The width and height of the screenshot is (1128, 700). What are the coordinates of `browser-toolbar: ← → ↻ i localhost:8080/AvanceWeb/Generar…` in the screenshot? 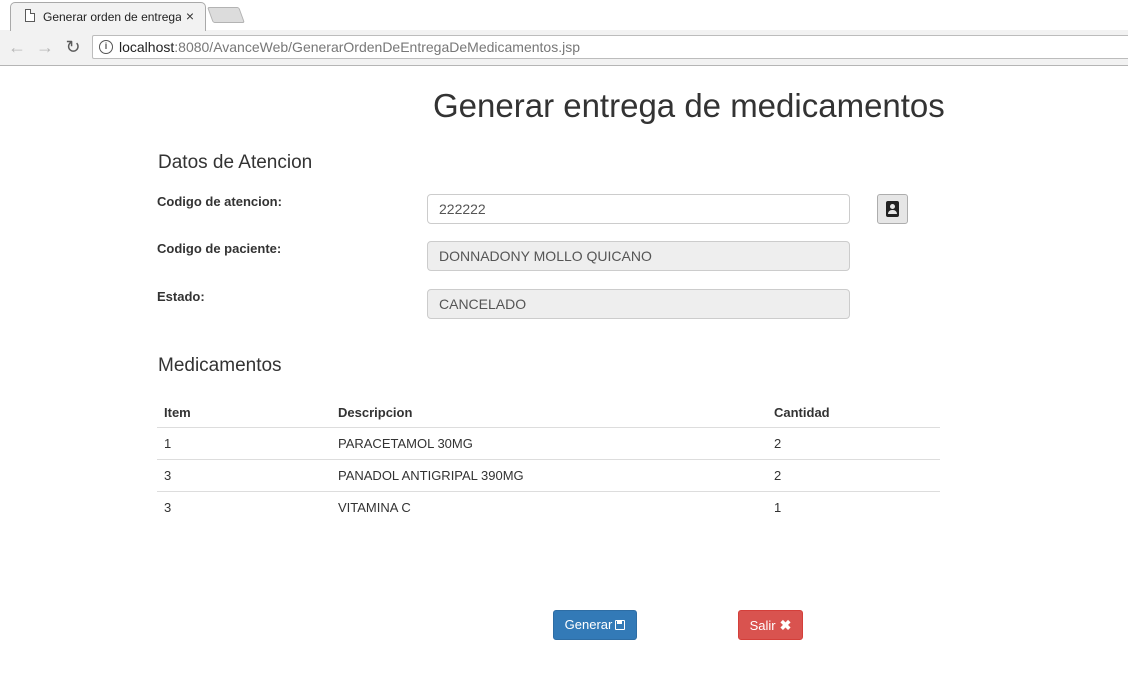 It's located at (564, 48).